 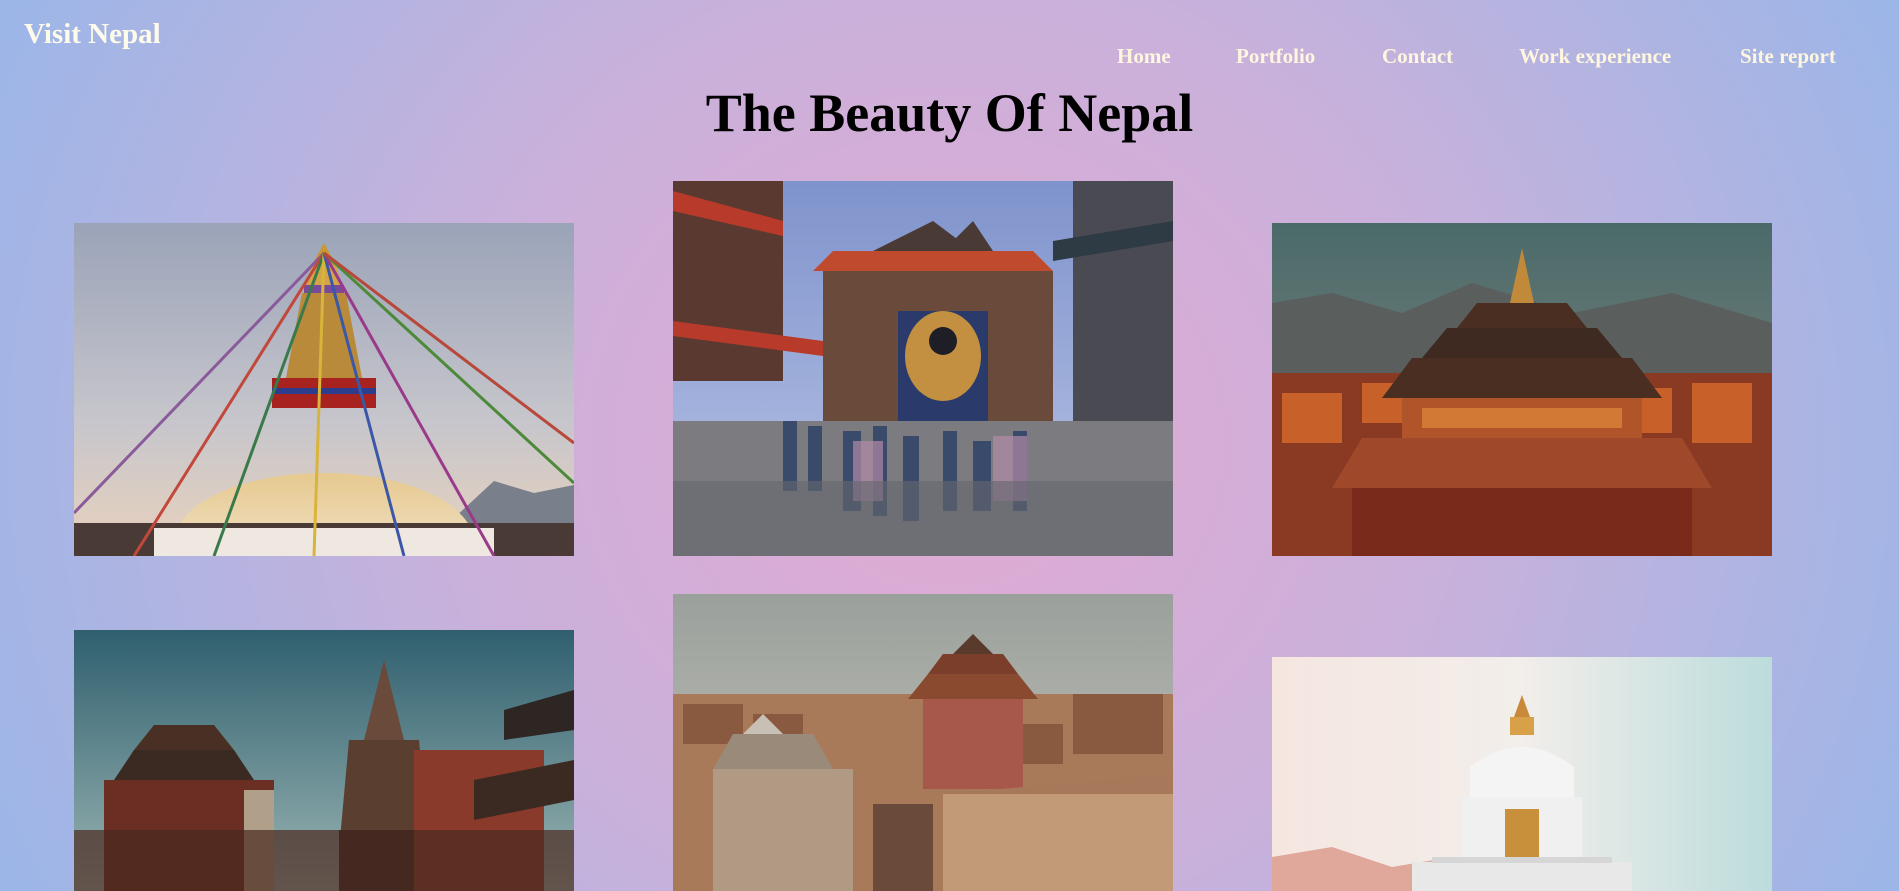 What do you see at coordinates (1417, 56) in the screenshot?
I see `nav-link-contact: Contact` at bounding box center [1417, 56].